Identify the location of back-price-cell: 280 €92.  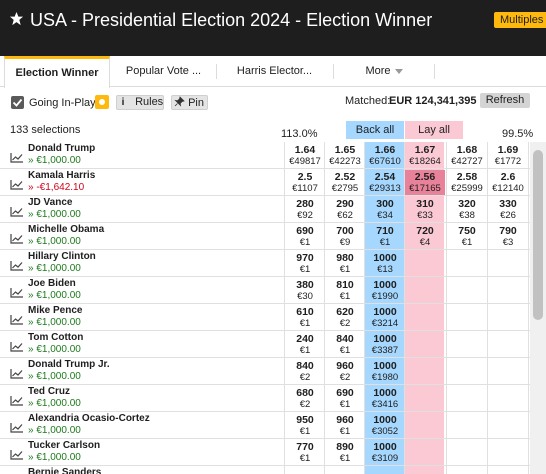
(305, 209).